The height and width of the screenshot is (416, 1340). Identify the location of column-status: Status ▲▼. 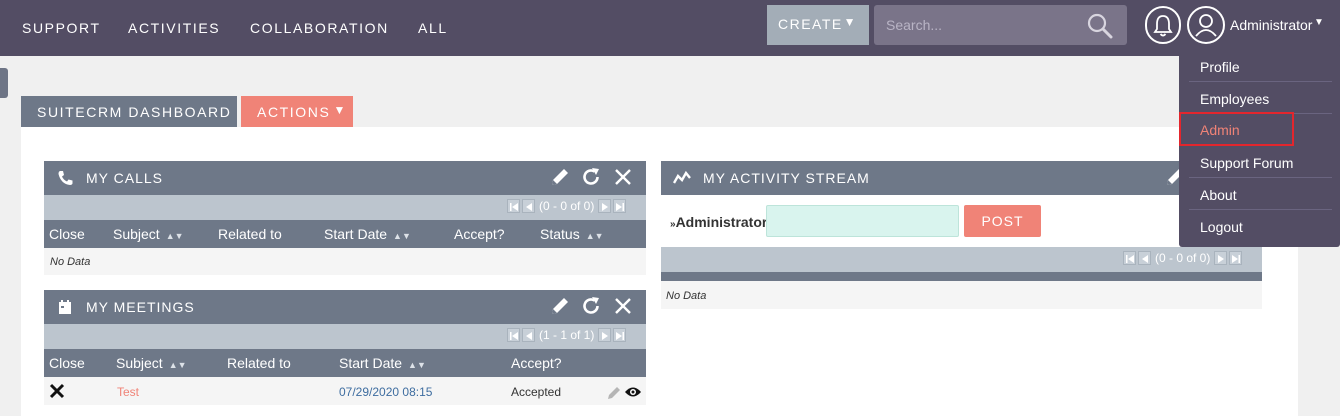
(572, 234).